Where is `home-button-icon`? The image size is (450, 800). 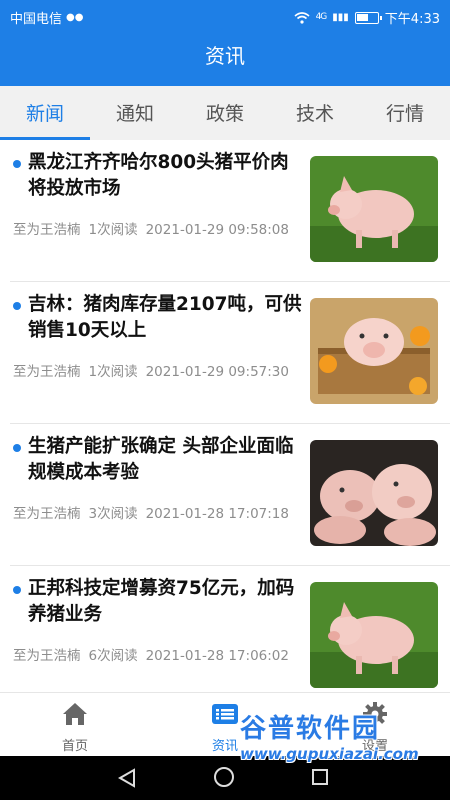
home-button-icon is located at coordinates (224, 777).